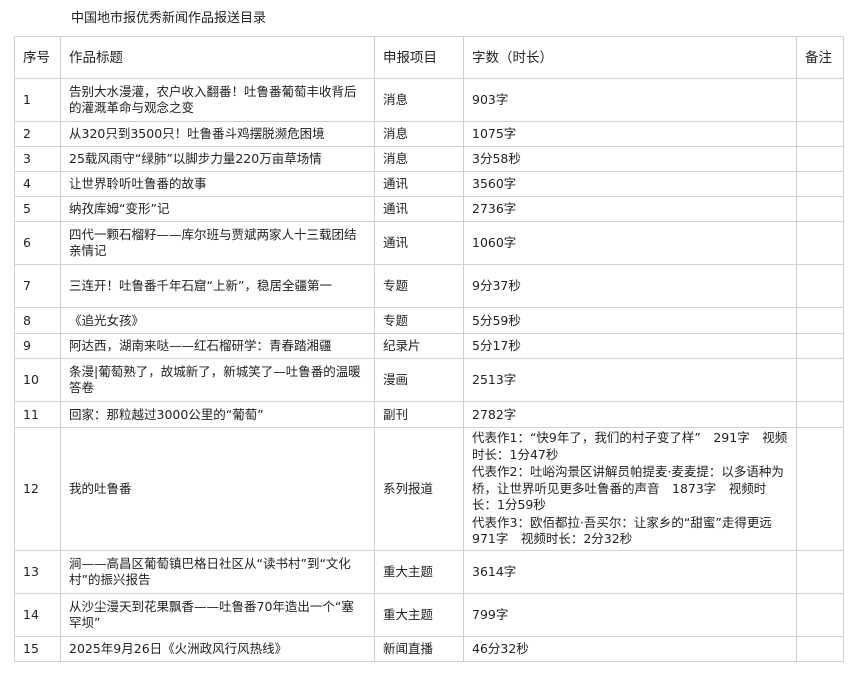 The image size is (864, 689). I want to click on cell-count: 1075字, so click(630, 134).